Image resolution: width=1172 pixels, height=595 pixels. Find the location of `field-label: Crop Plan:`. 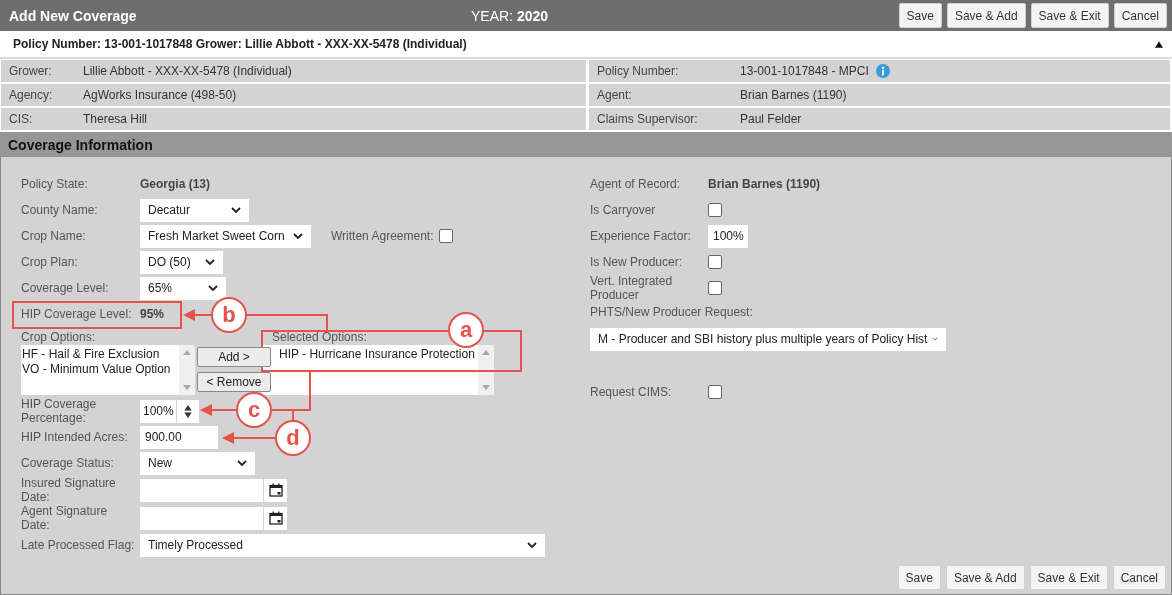

field-label: Crop Plan: is located at coordinates (50, 262).